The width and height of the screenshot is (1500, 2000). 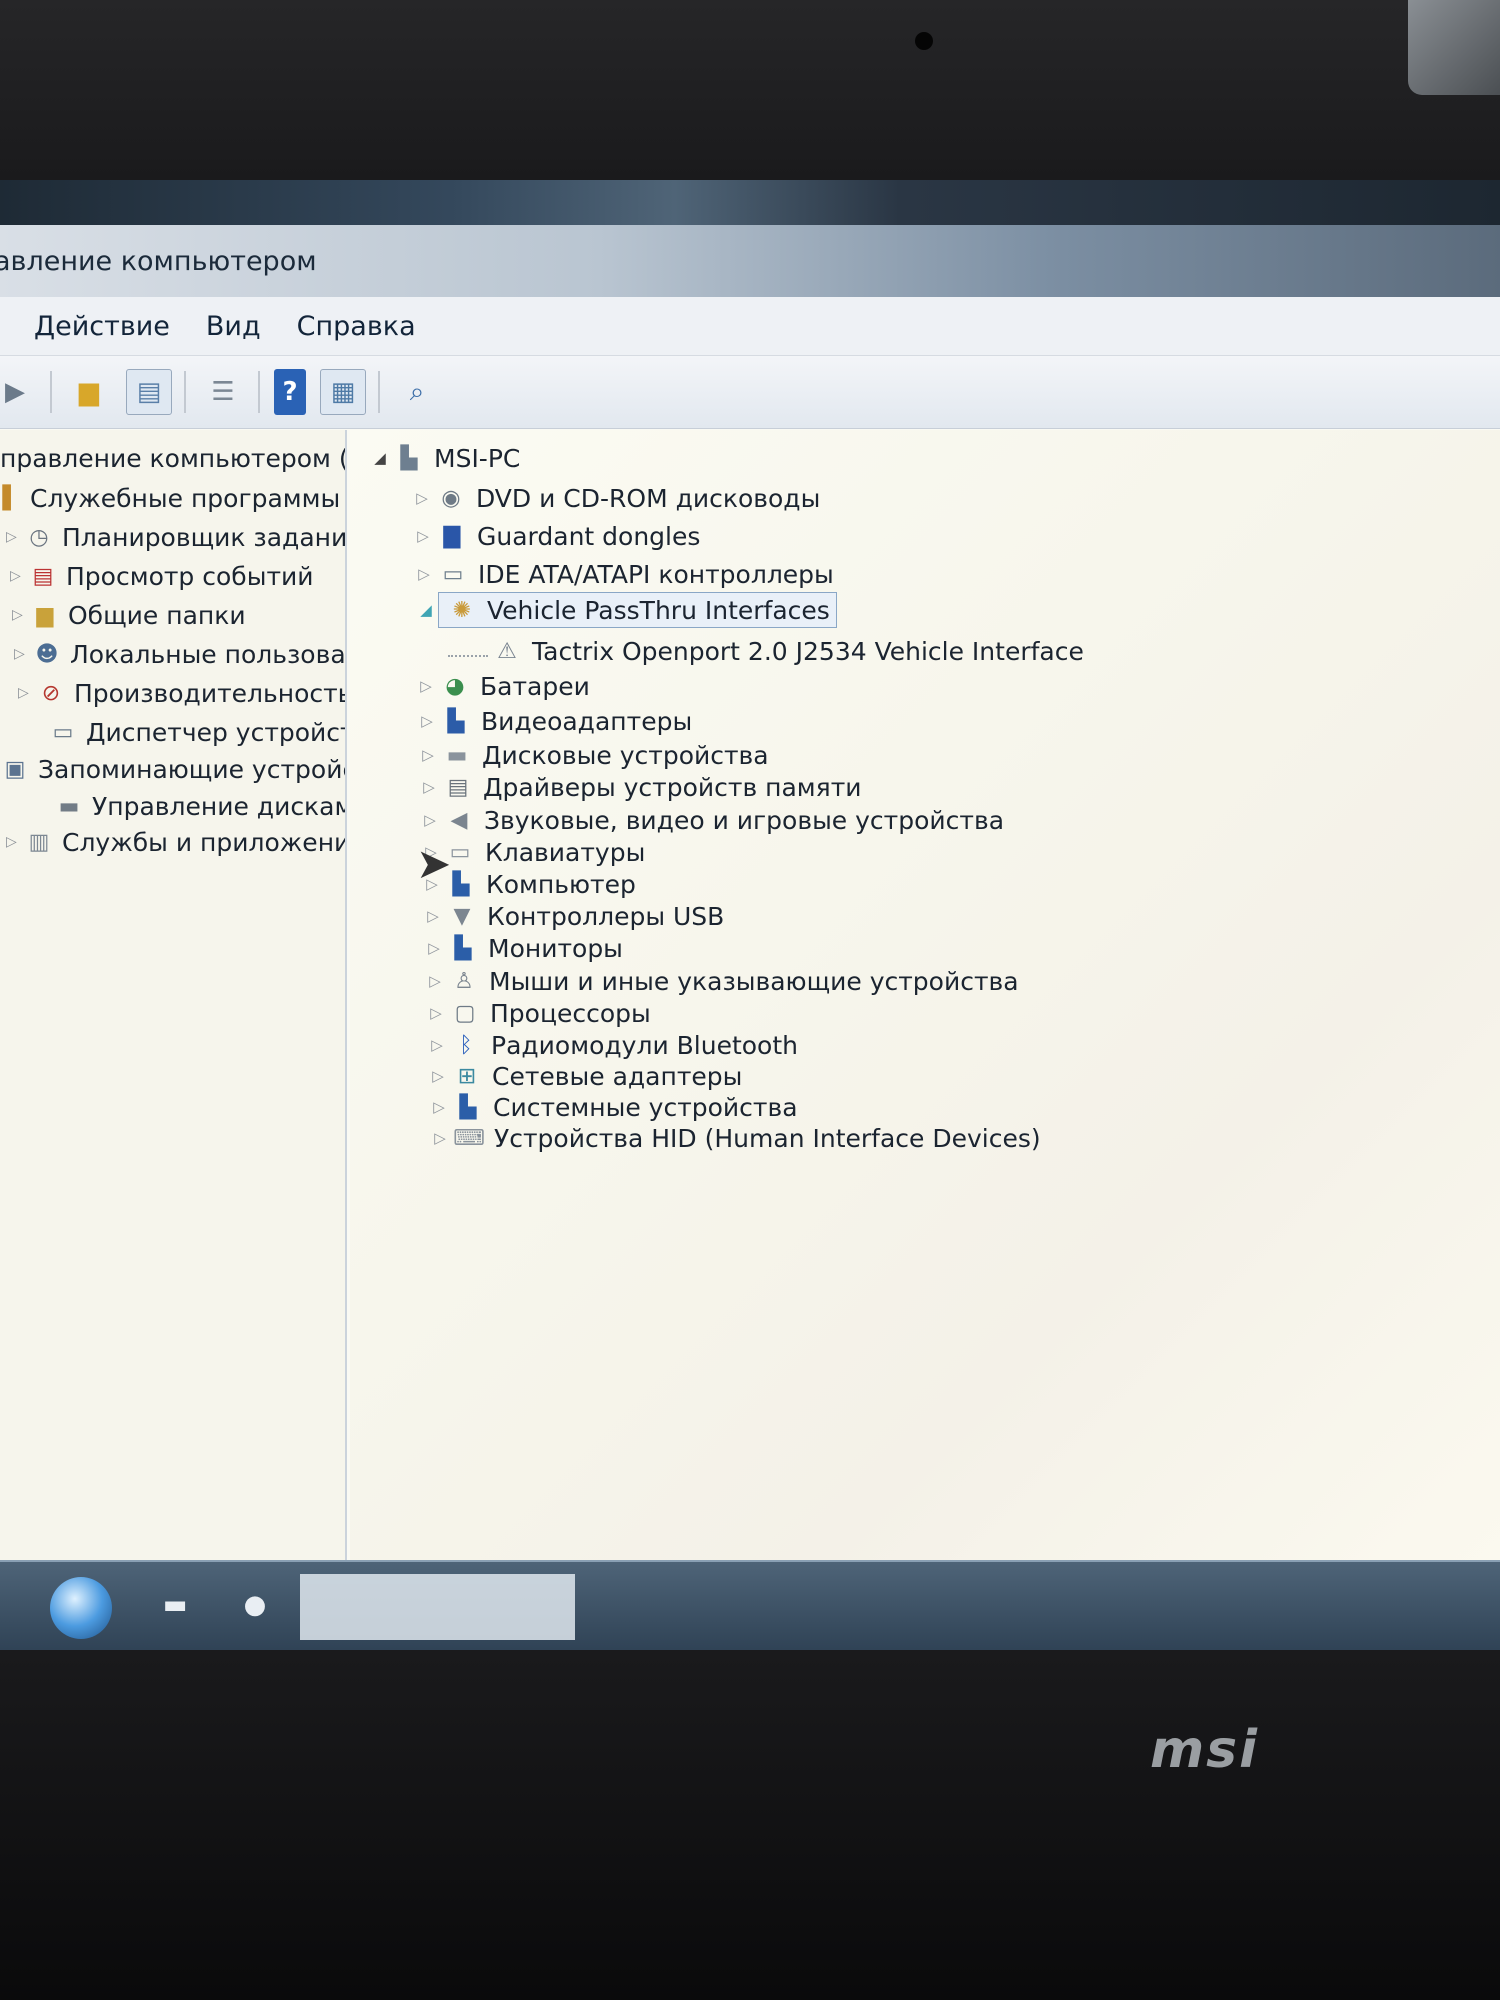 What do you see at coordinates (639, 787) in the screenshot?
I see `device-category: ▷ ▤ Драйверы устройств памяти` at bounding box center [639, 787].